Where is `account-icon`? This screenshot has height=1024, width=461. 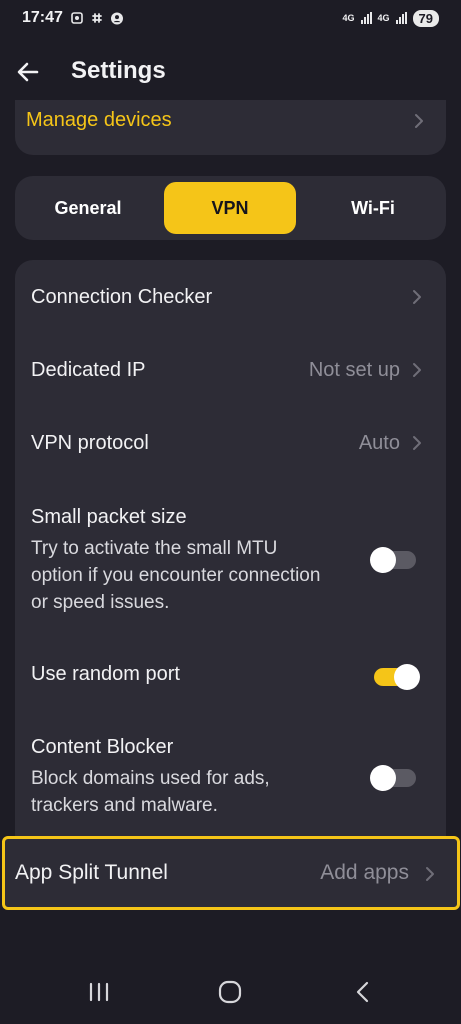 account-icon is located at coordinates (116, 18).